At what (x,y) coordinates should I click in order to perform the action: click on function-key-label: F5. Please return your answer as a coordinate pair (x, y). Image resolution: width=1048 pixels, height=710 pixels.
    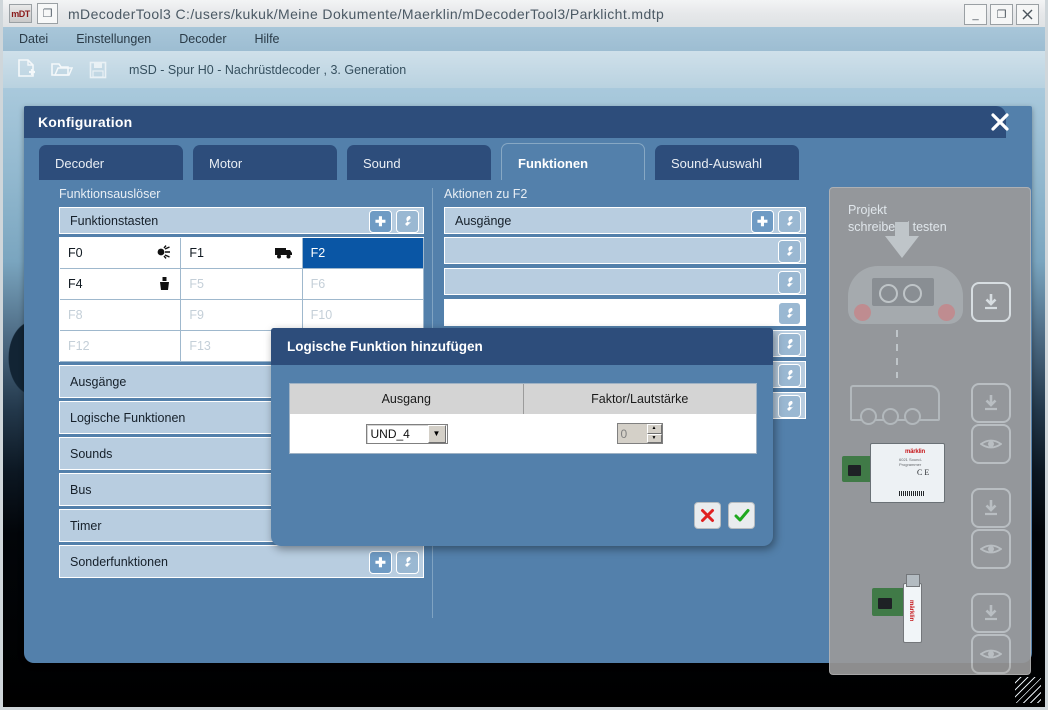
    Looking at the image, I should click on (196, 284).